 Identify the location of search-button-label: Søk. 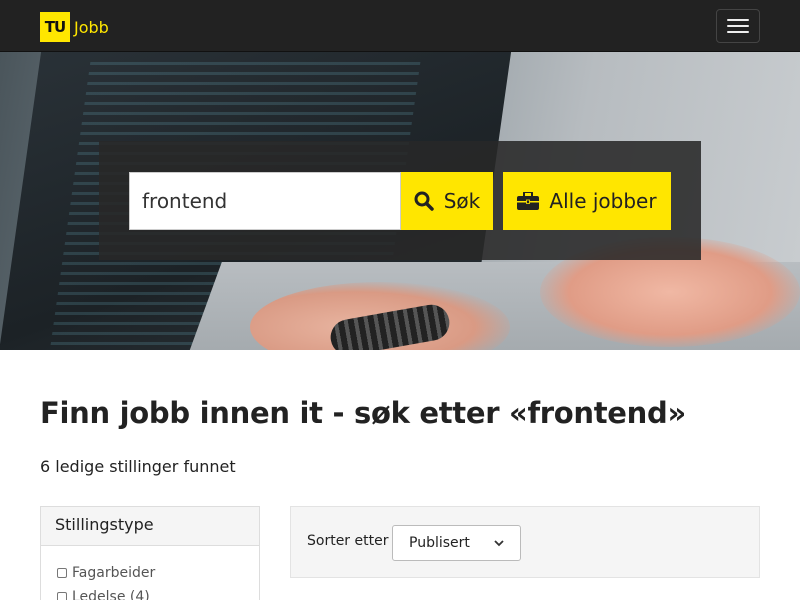
(462, 201).